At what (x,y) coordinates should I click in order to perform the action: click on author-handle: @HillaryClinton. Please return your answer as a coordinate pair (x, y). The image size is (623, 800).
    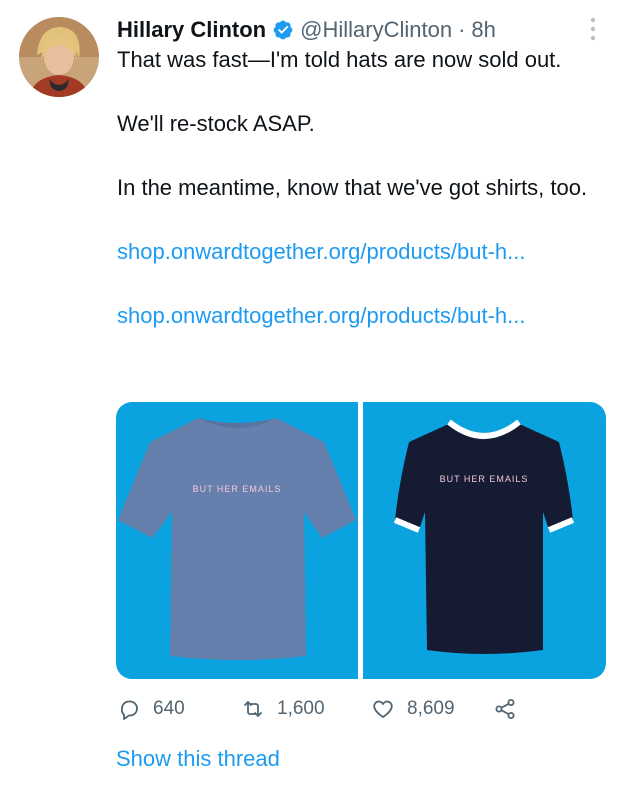
    Looking at the image, I should click on (376, 30).